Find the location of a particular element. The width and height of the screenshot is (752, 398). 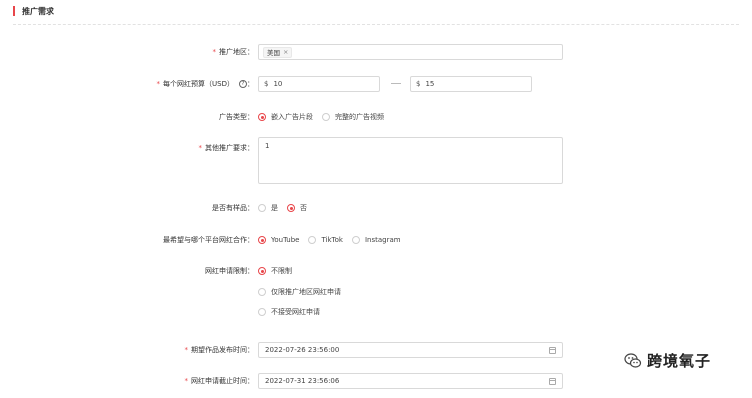

budget-row: * 每个网红预算（USD）?： $ 10 $ 15 is located at coordinates (376, 84).